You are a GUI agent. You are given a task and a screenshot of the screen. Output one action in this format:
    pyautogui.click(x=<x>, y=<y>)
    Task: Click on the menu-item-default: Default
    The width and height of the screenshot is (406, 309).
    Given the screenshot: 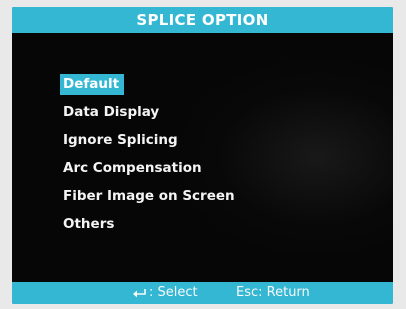 What is the action you would take?
    pyautogui.click(x=210, y=84)
    